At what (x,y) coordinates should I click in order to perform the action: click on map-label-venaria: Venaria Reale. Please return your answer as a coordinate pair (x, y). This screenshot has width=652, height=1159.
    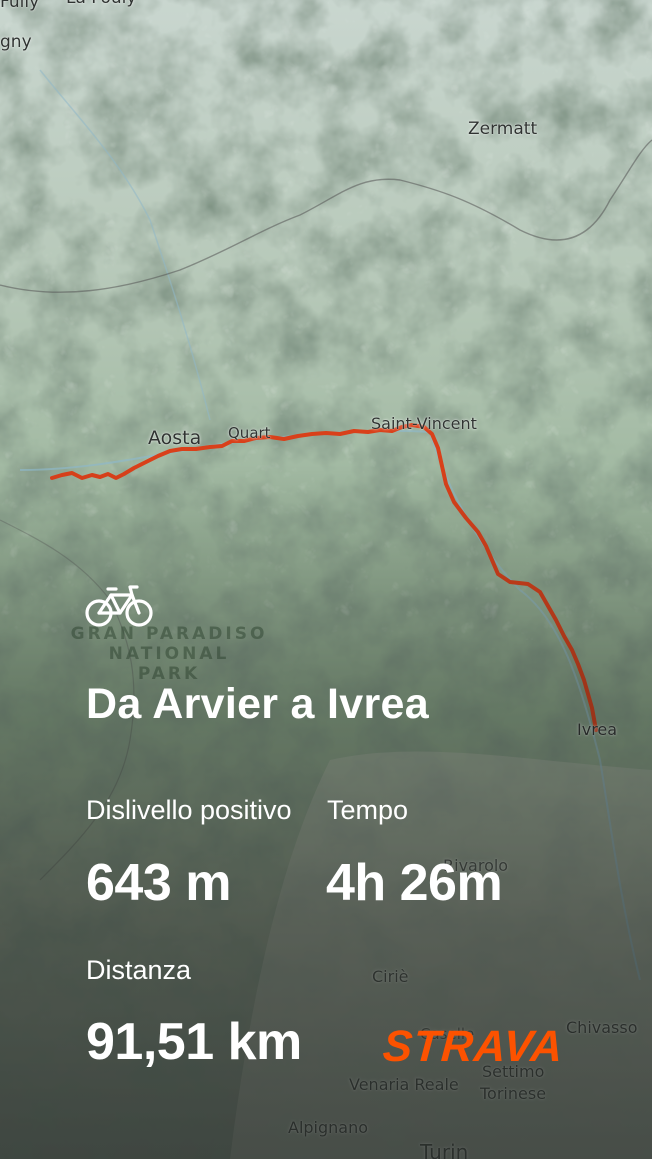
    Looking at the image, I should click on (404, 1084).